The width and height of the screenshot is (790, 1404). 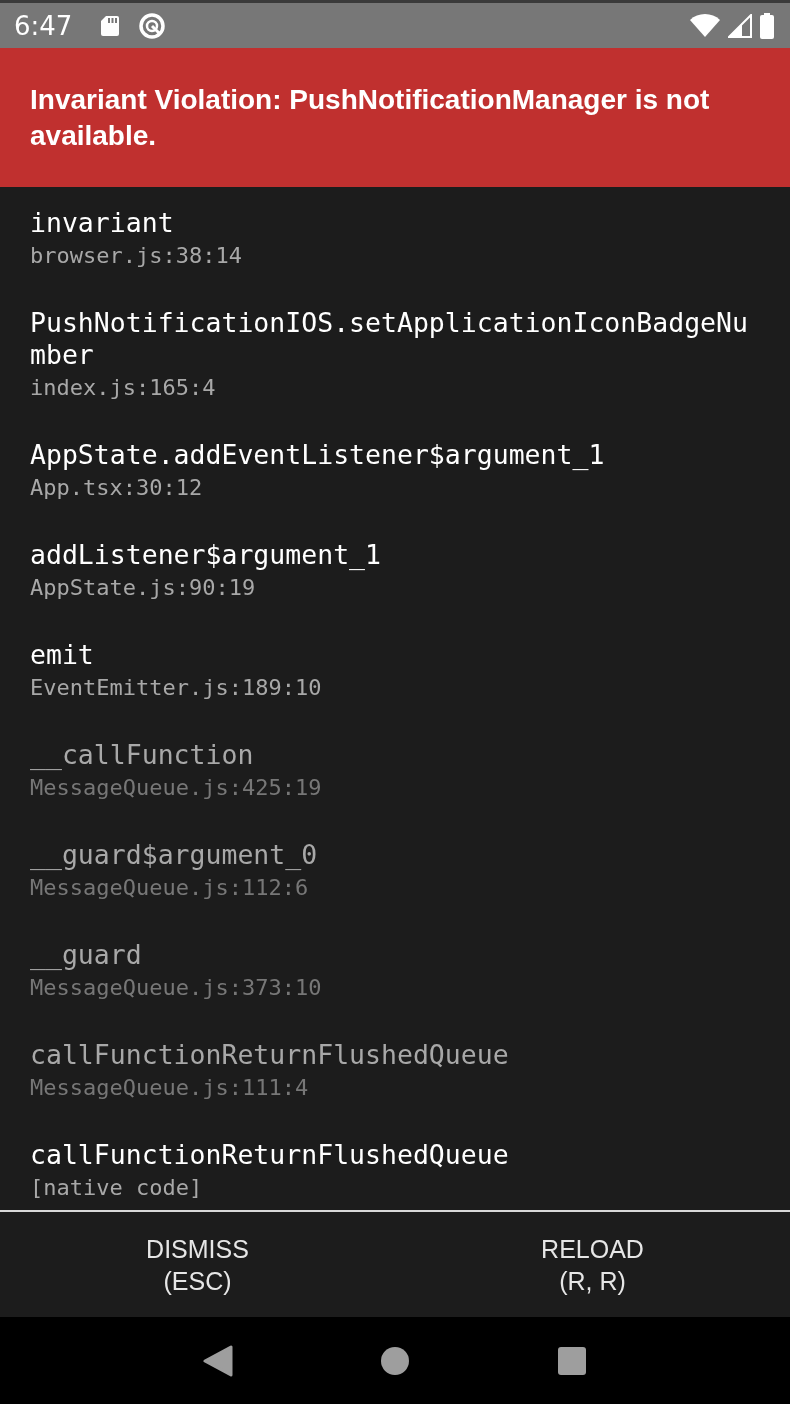 What do you see at coordinates (152, 25) in the screenshot?
I see `data-saver-icon` at bounding box center [152, 25].